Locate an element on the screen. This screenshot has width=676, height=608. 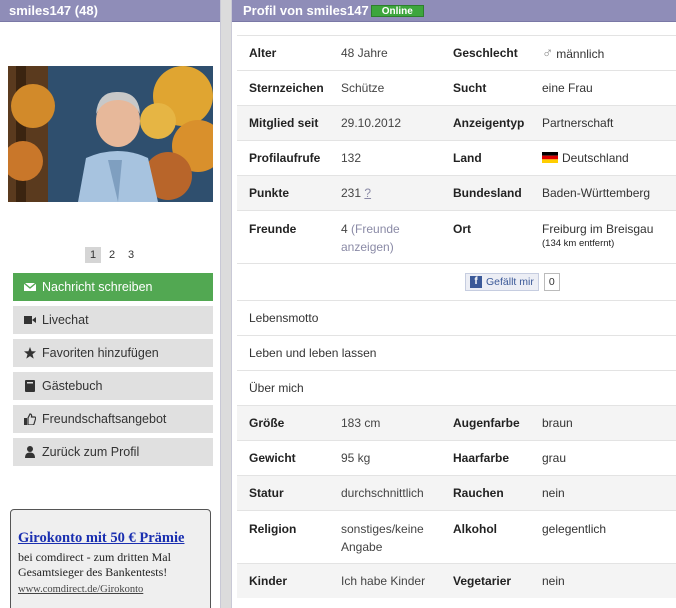
male-symbol-icon: ♂ is located at coordinates (548, 53).